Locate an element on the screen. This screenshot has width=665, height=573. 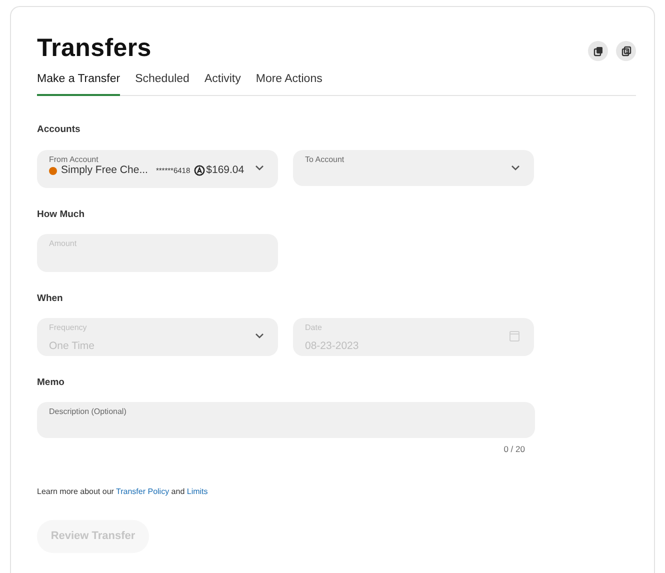
copy-button is located at coordinates (598, 51).